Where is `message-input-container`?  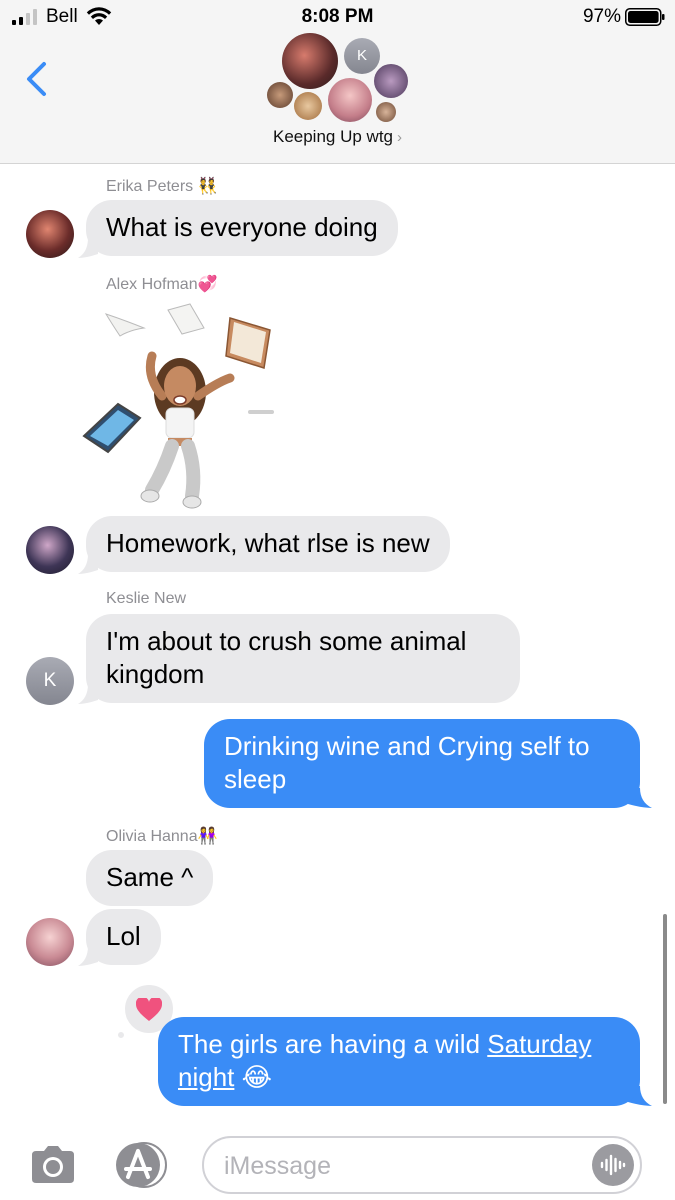 message-input-container is located at coordinates (422, 1165).